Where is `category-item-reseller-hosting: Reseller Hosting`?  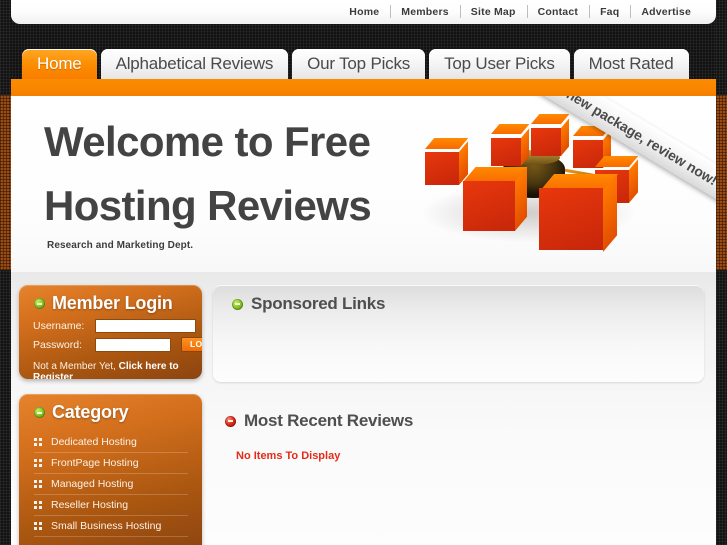 category-item-reseller-hosting: Reseller Hosting is located at coordinates (111, 505).